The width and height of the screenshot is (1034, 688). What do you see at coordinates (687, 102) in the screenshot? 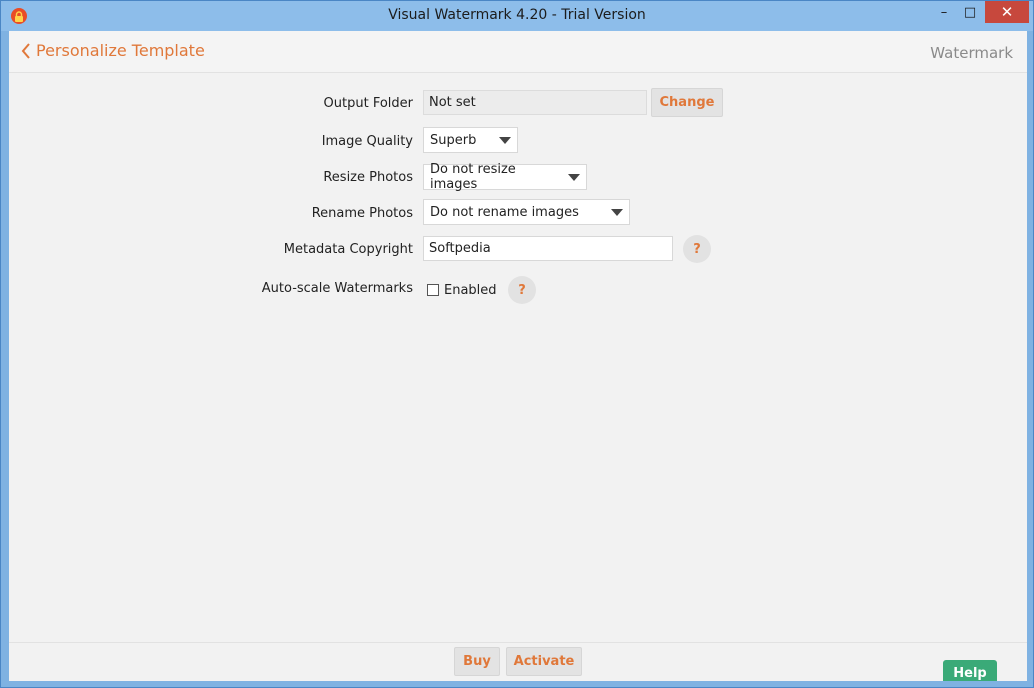
I see `change-folder-button: Change` at bounding box center [687, 102].